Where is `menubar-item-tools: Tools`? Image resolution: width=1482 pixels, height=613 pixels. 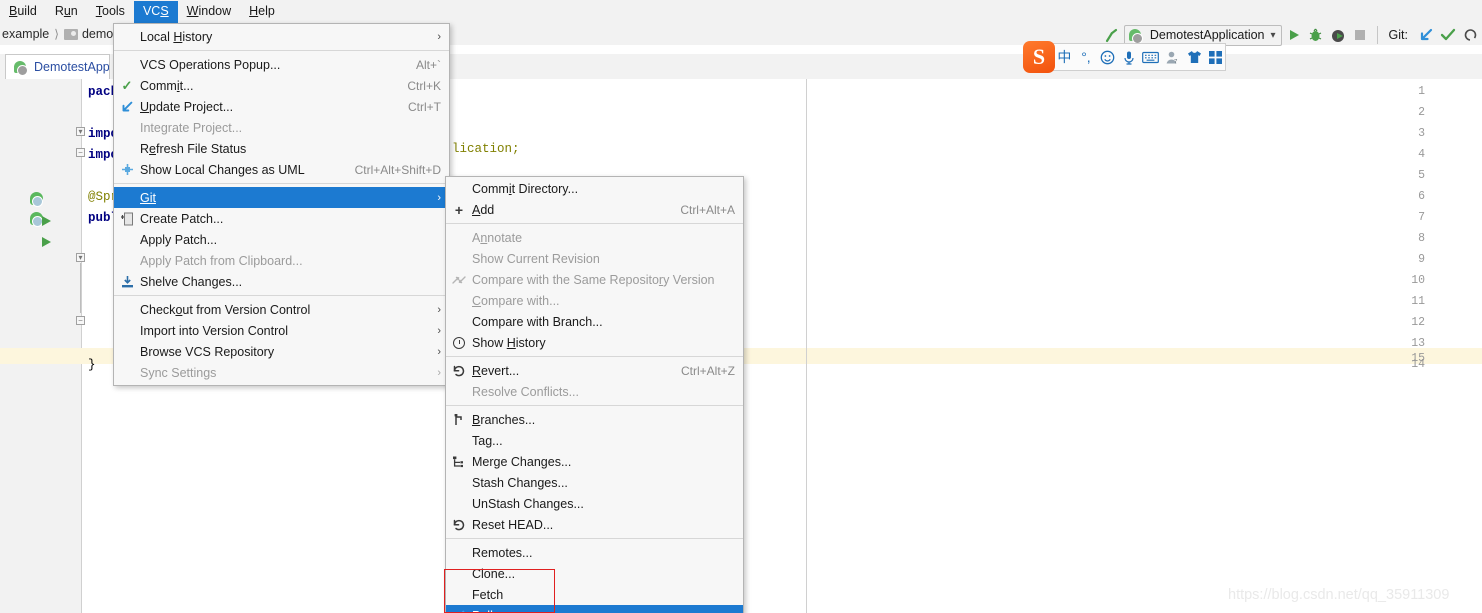
menubar-item-tools: Tools is located at coordinates (110, 12).